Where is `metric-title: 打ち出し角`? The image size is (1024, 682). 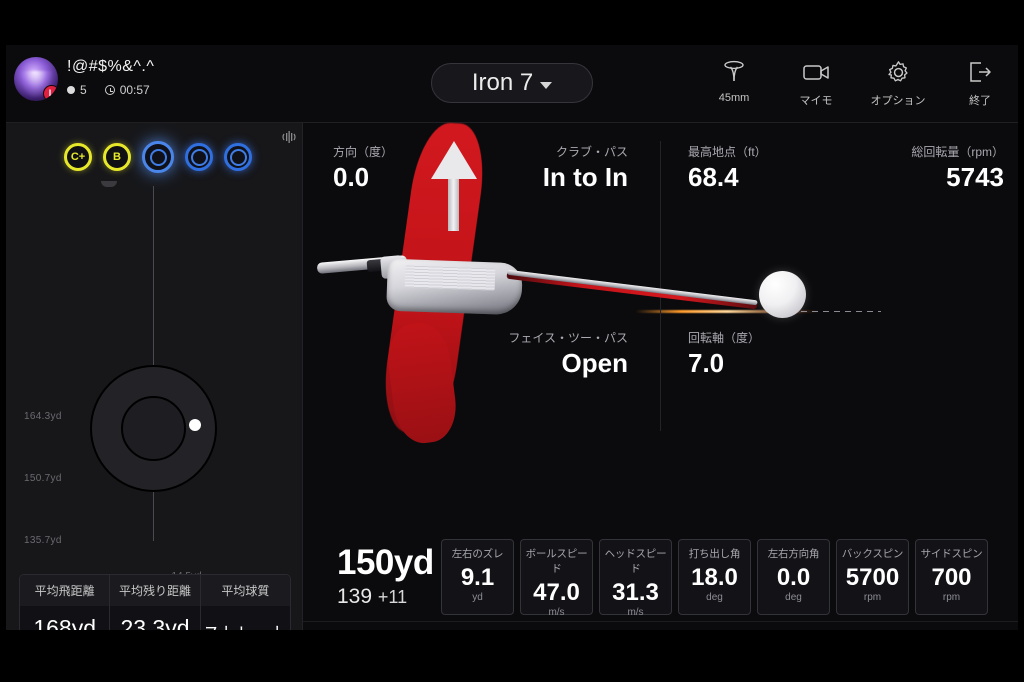
metric-title: 打ち出し角 is located at coordinates (714, 554).